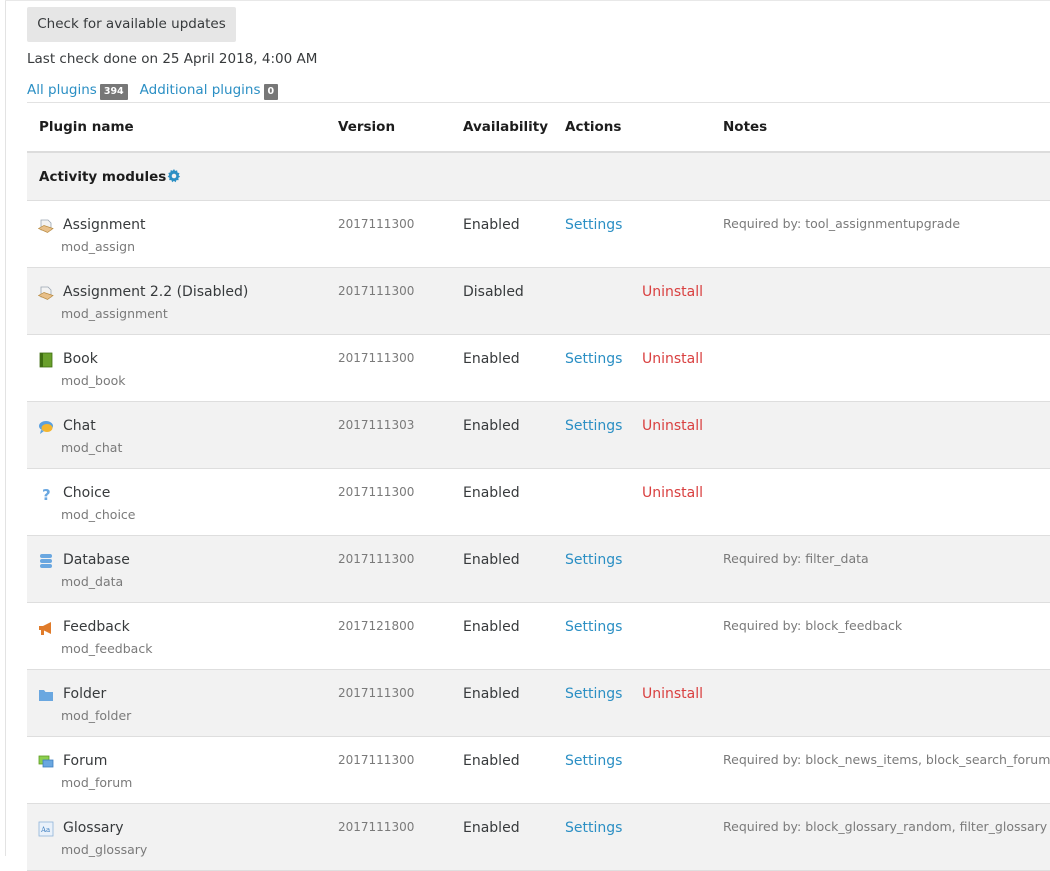  Describe the element at coordinates (113, 92) in the screenshot. I see `all-plugins-count-badge: 394` at that location.